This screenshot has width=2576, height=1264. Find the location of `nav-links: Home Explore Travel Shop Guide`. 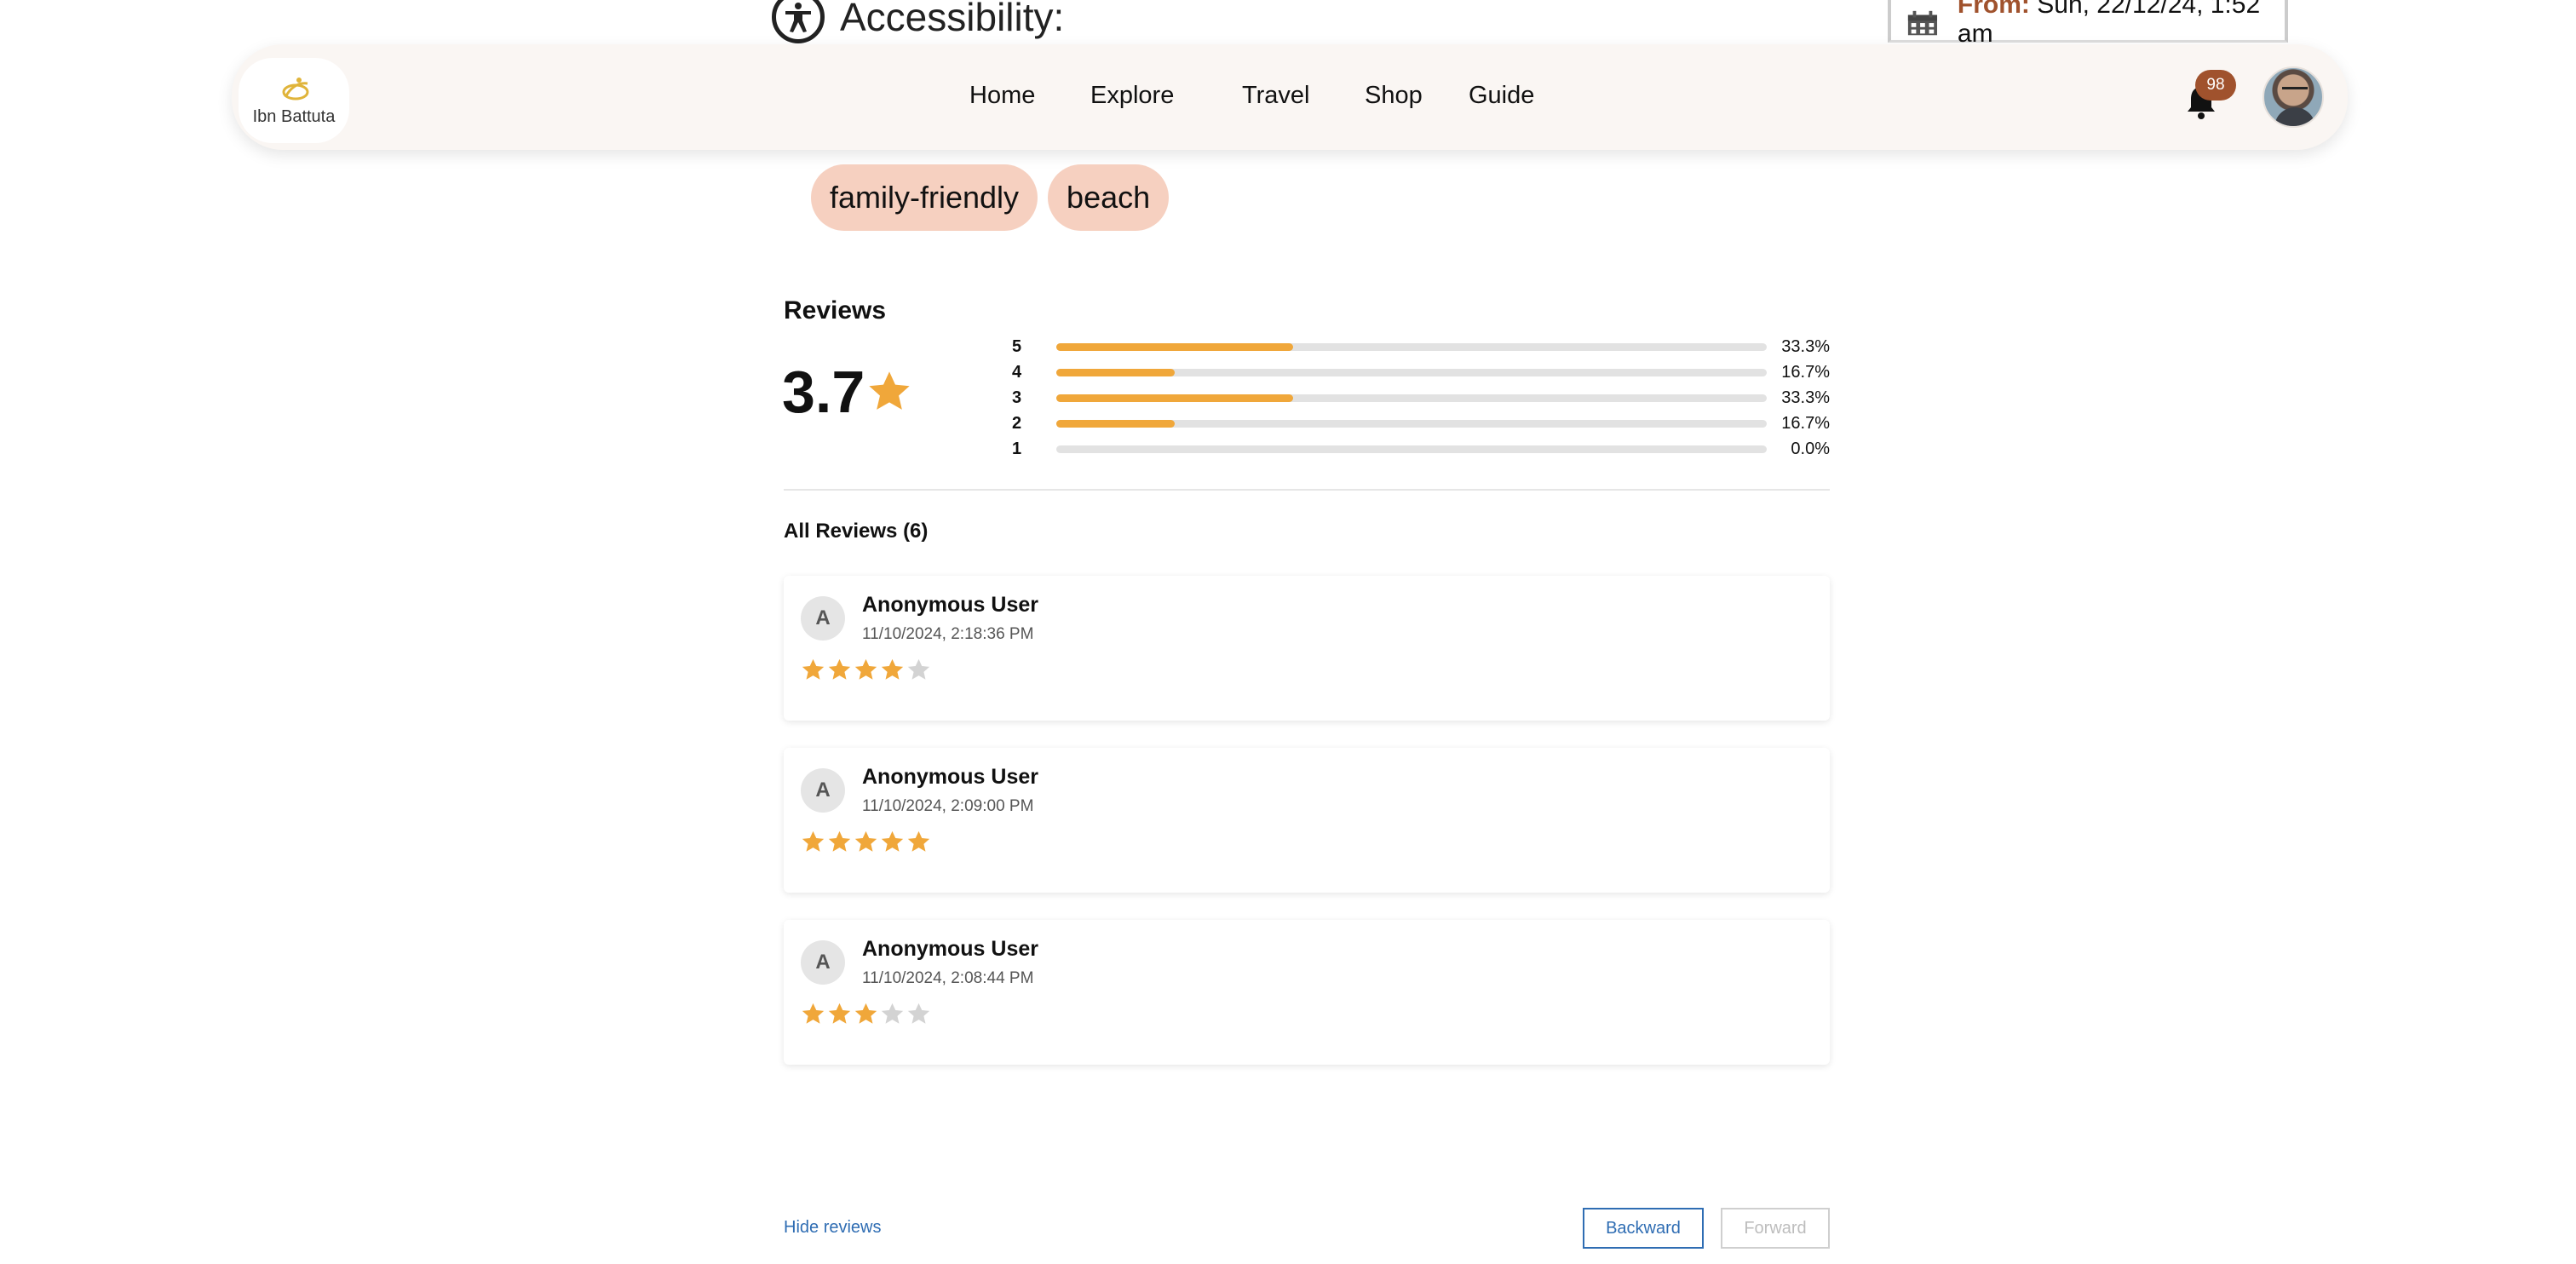

nav-links: Home Explore Travel Shop Guide is located at coordinates (1290, 97).